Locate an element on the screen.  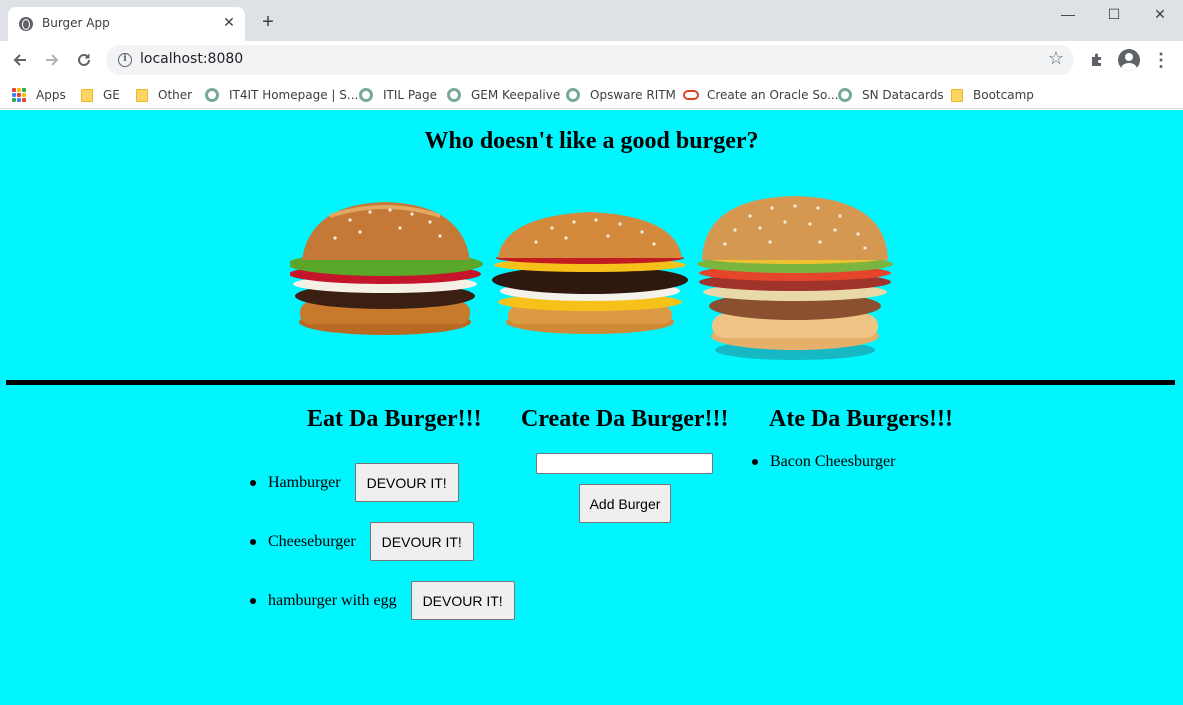
bookmark-sn-datacards: SN Datacards is located at coordinates (891, 95).